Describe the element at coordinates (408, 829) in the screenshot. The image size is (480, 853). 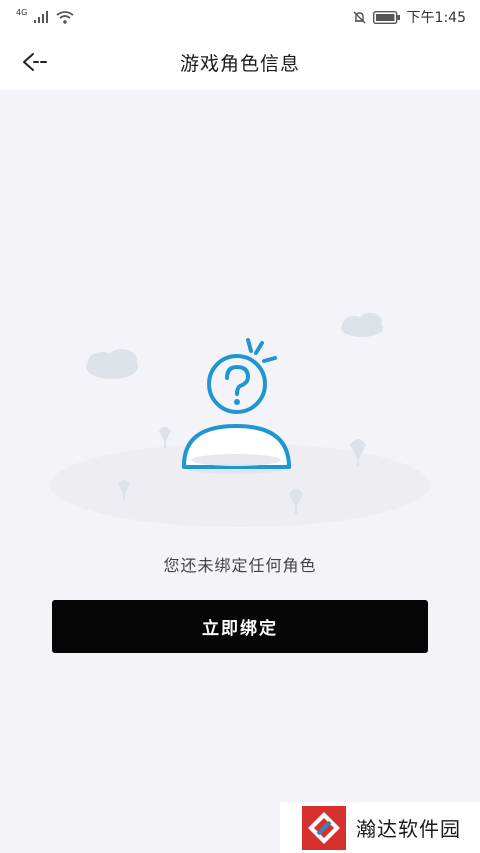
I see `watermark-text: 瀚达软件园` at that location.